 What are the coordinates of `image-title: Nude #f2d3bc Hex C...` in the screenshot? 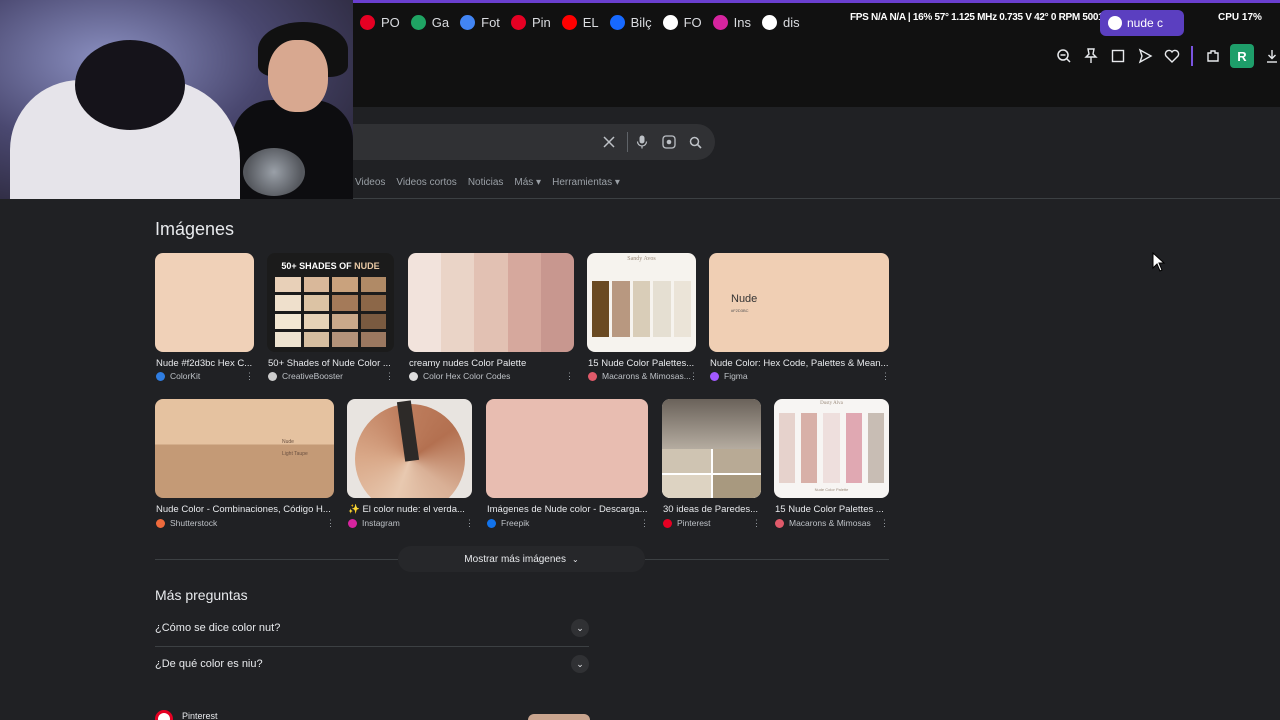 It's located at (205, 363).